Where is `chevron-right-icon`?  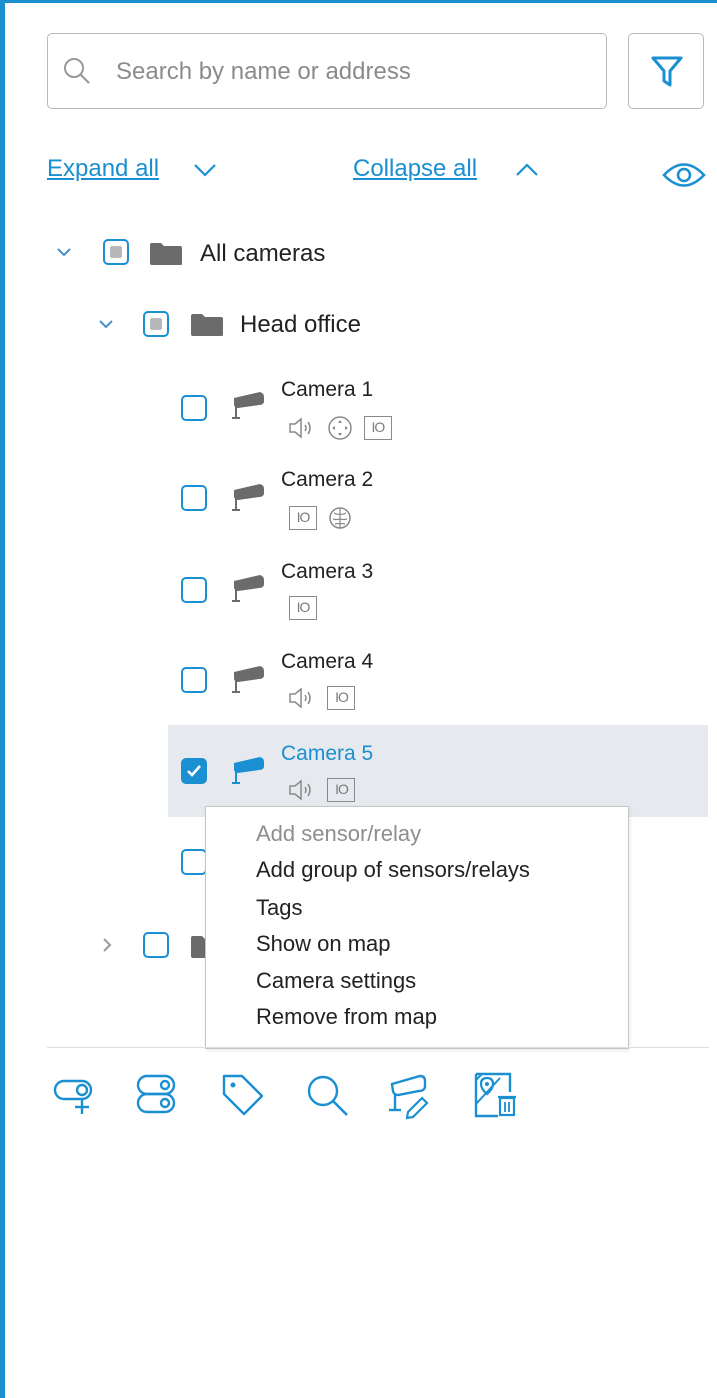
chevron-right-icon is located at coordinates (107, 945).